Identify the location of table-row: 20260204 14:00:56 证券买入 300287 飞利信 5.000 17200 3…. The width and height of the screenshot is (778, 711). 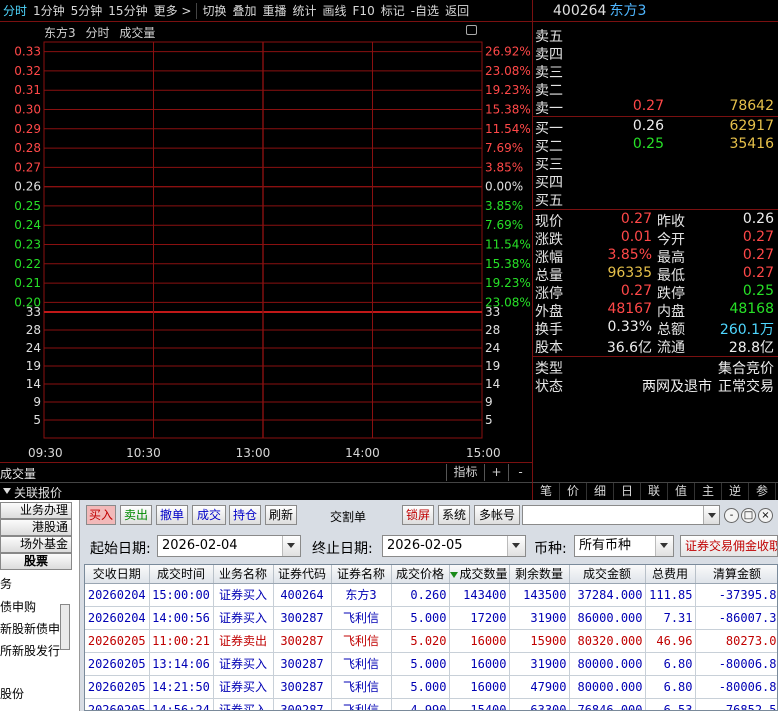
(431, 618).